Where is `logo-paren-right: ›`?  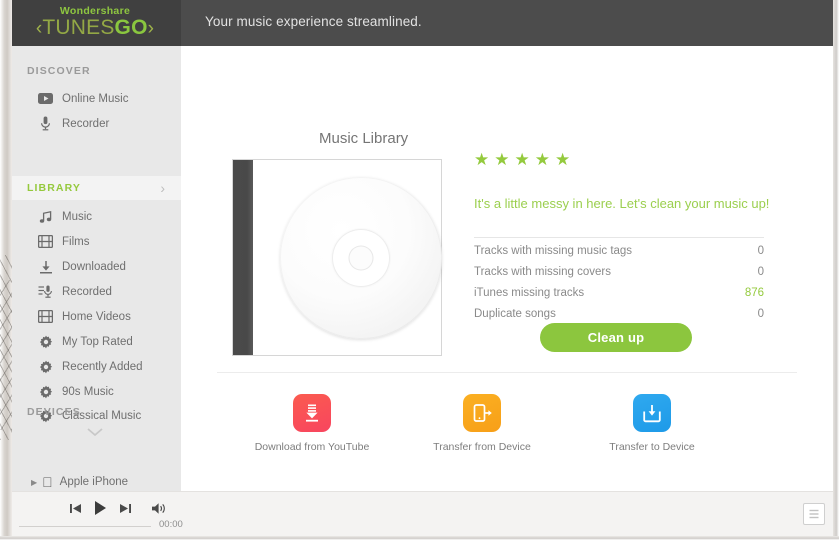 logo-paren-right: › is located at coordinates (151, 28).